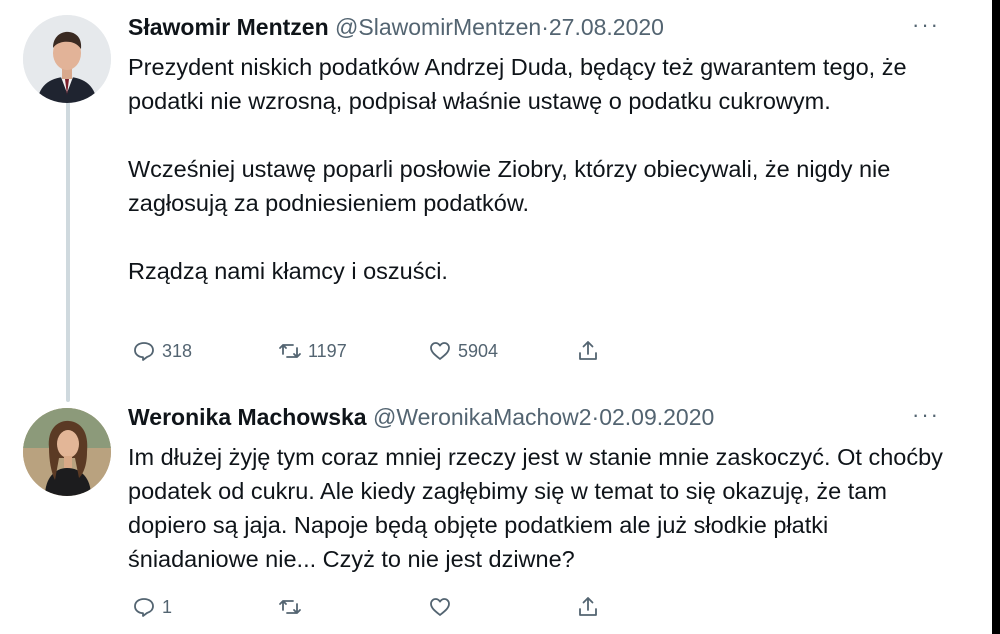 Image resolution: width=1000 pixels, height=634 pixels. Describe the element at coordinates (606, 27) in the screenshot. I see `tweet-date: 27.08.2020` at that location.